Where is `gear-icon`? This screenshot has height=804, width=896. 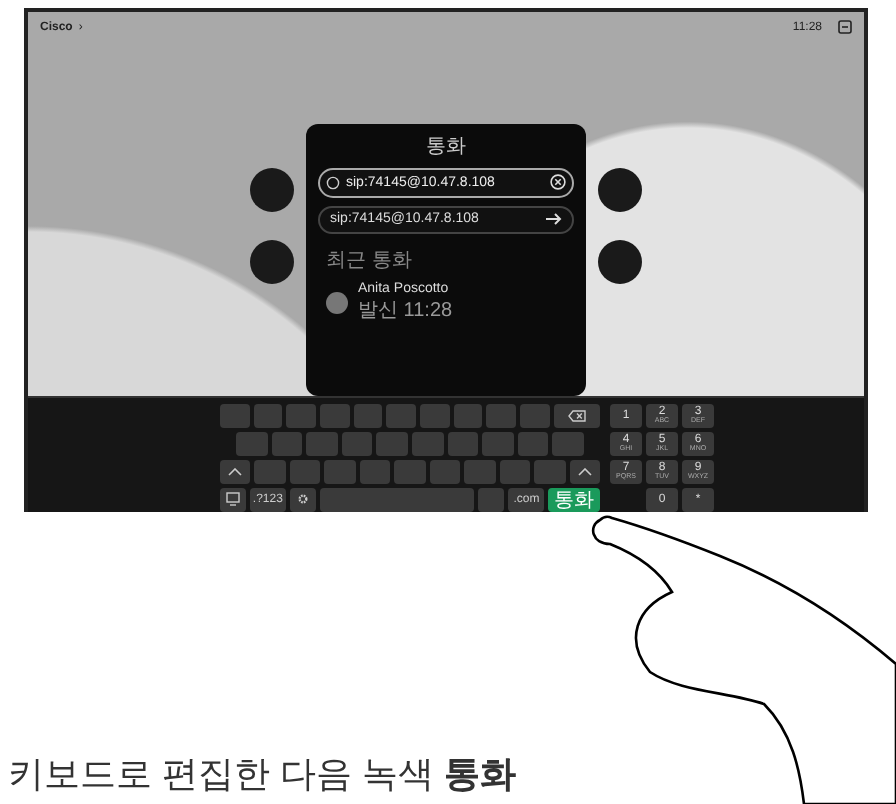
gear-icon is located at coordinates (302, 499).